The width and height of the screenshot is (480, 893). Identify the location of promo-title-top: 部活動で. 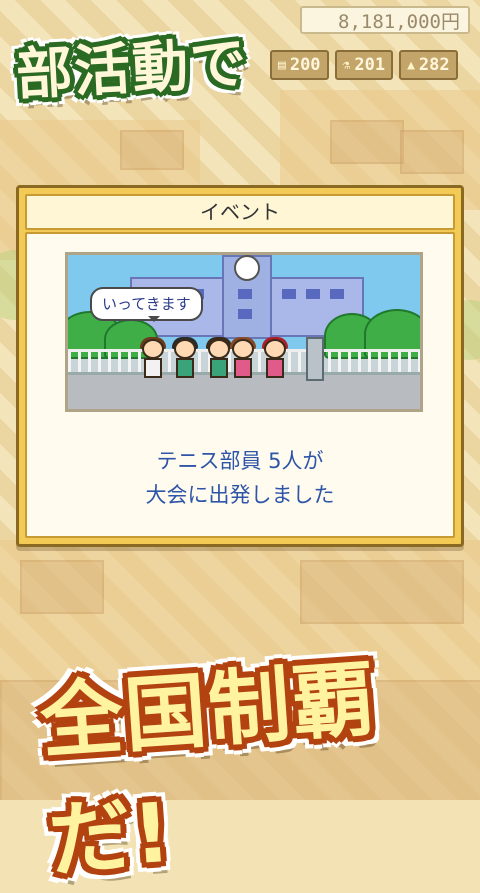
(132, 69).